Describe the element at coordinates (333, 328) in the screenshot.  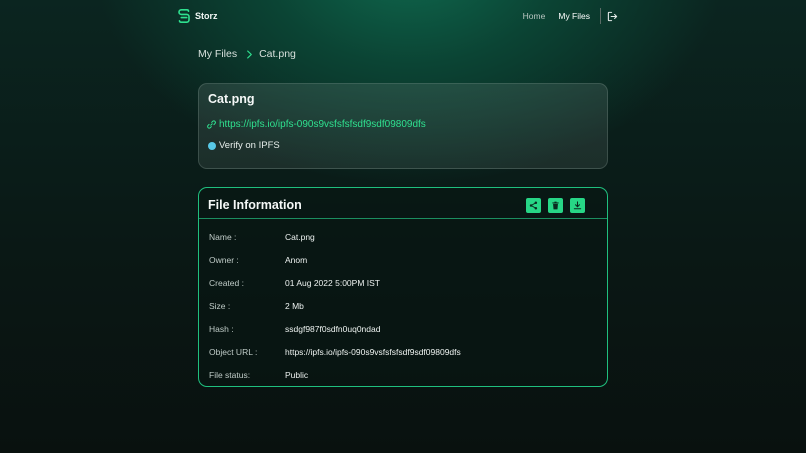
I see `info-value: ssdgf987f0sdfn0uq0ndad` at that location.